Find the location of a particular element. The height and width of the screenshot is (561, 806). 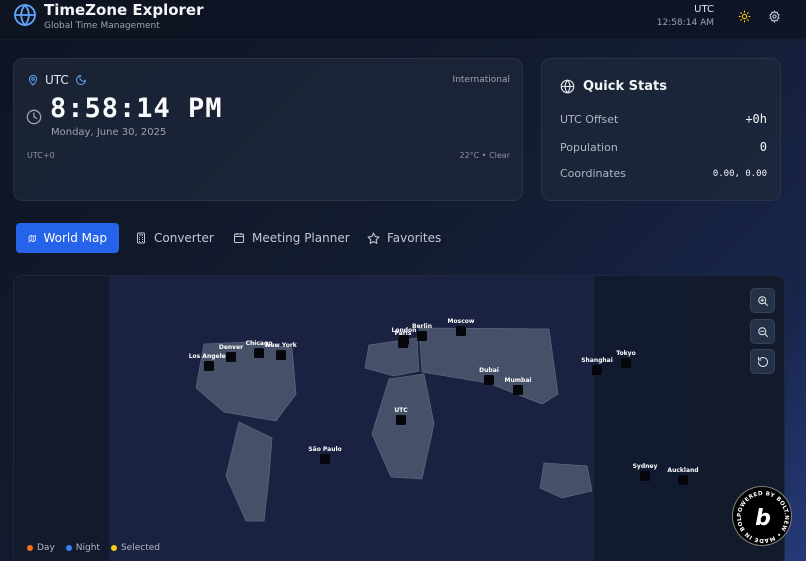

reset-view-button is located at coordinates (762, 361).